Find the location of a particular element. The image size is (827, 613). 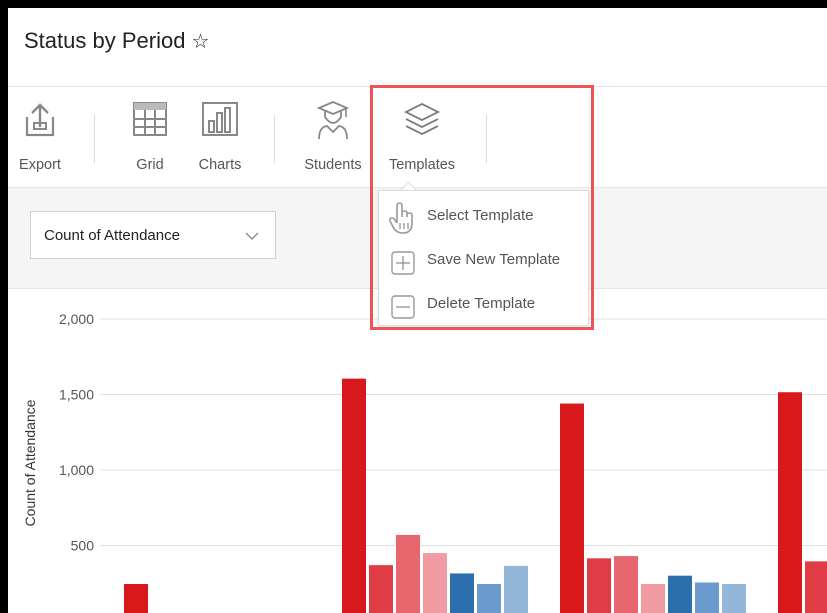

hand-pointer-icon is located at coordinates (400, 218).